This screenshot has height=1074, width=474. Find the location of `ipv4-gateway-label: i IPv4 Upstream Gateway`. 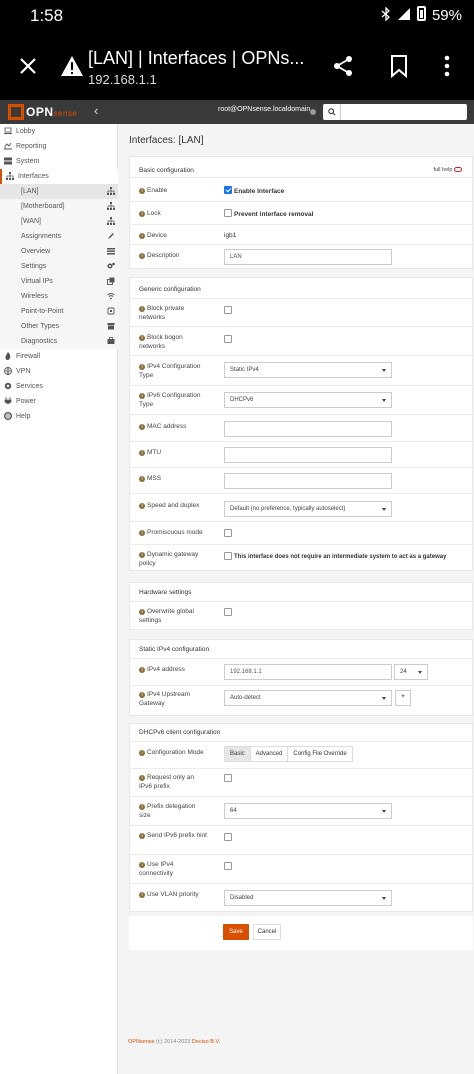

ipv4-gateway-label: i IPv4 Upstream Gateway is located at coordinates (164, 699).